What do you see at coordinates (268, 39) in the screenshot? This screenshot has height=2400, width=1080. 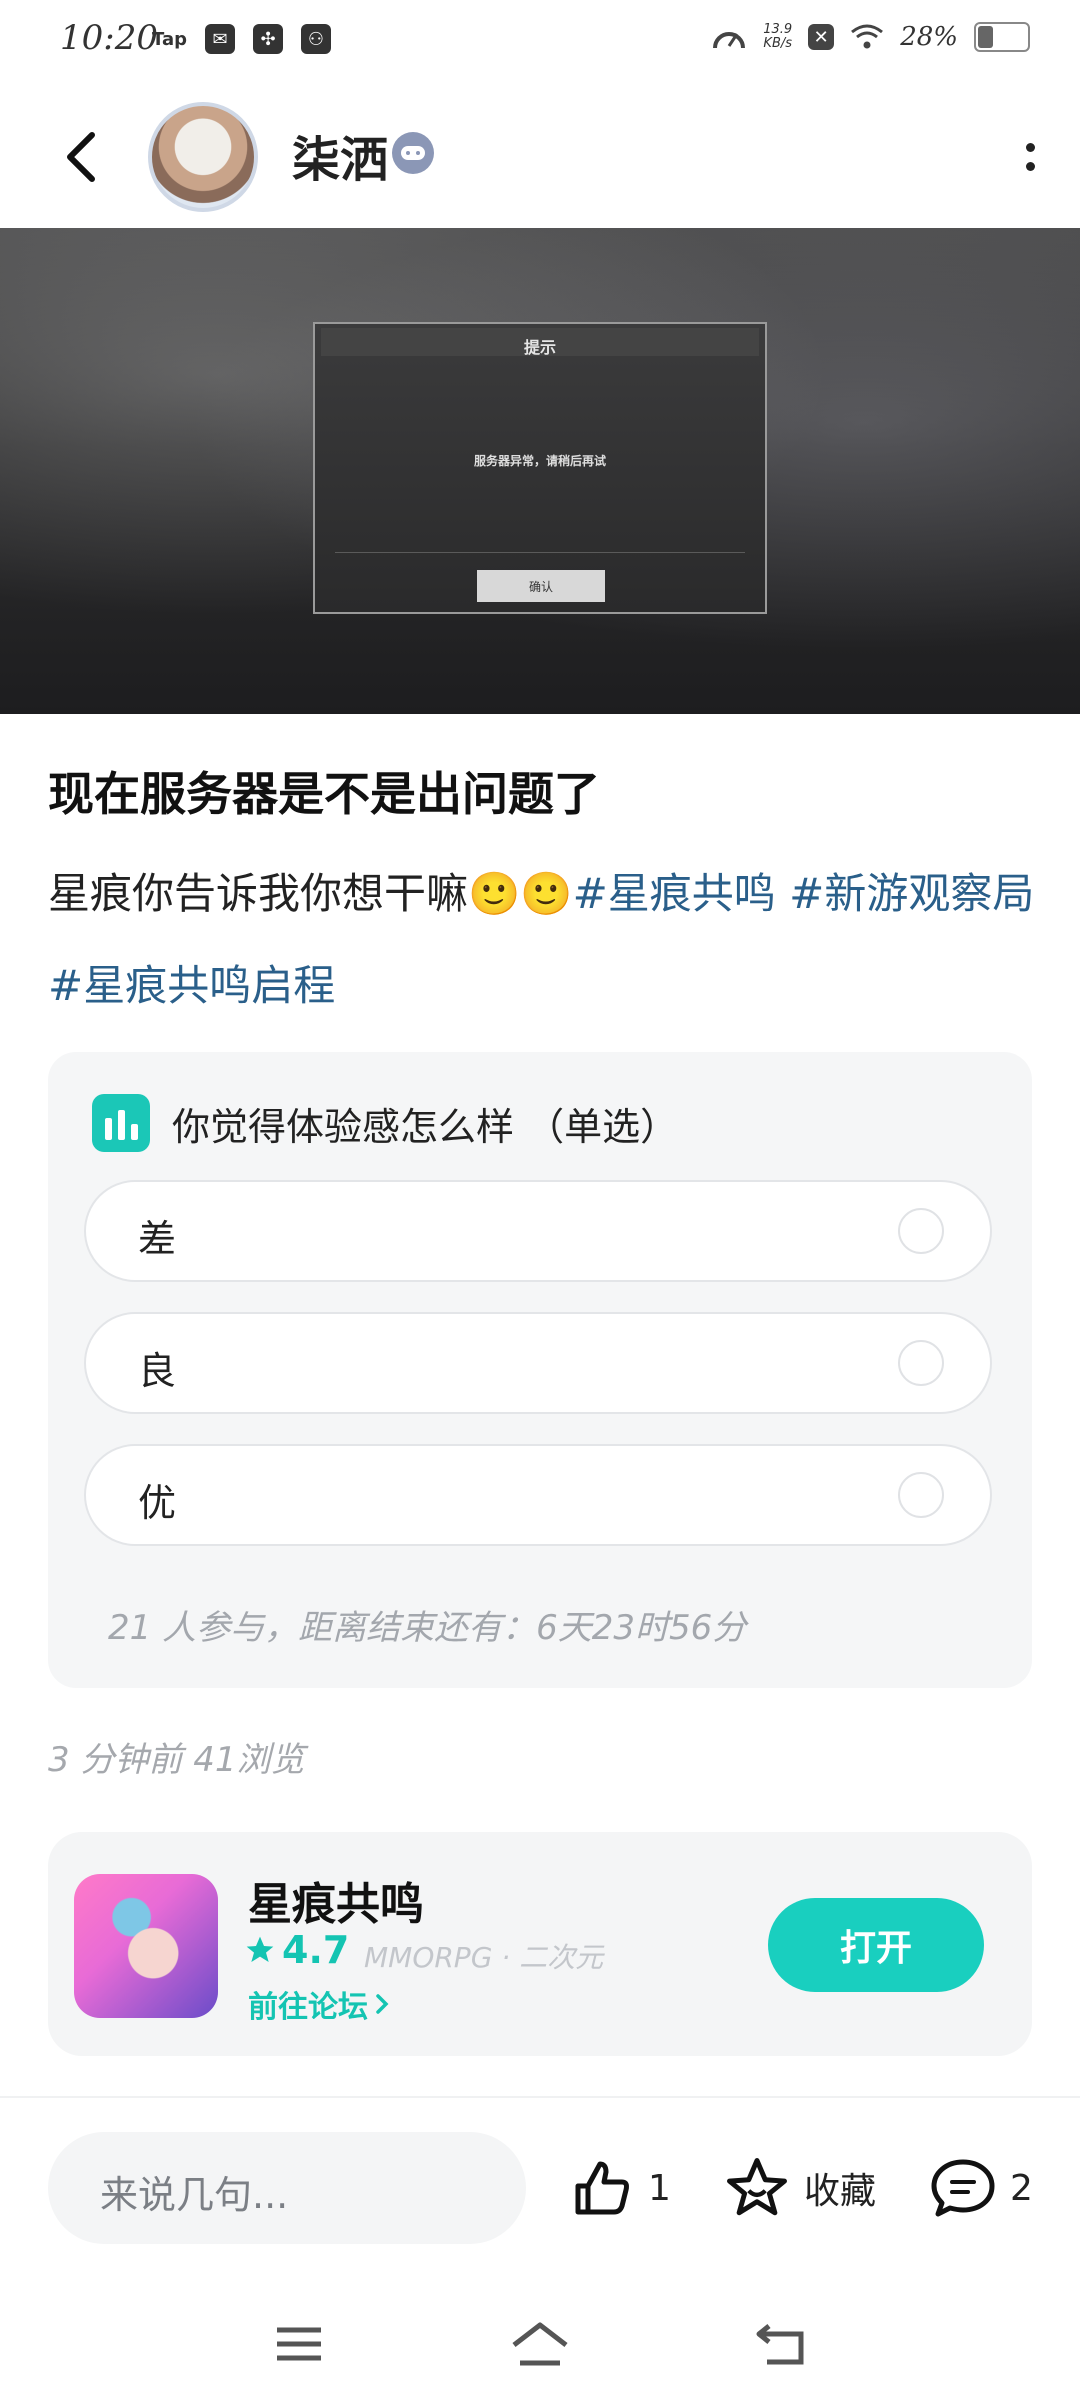 I see `fan-notification-icon: ✣` at bounding box center [268, 39].